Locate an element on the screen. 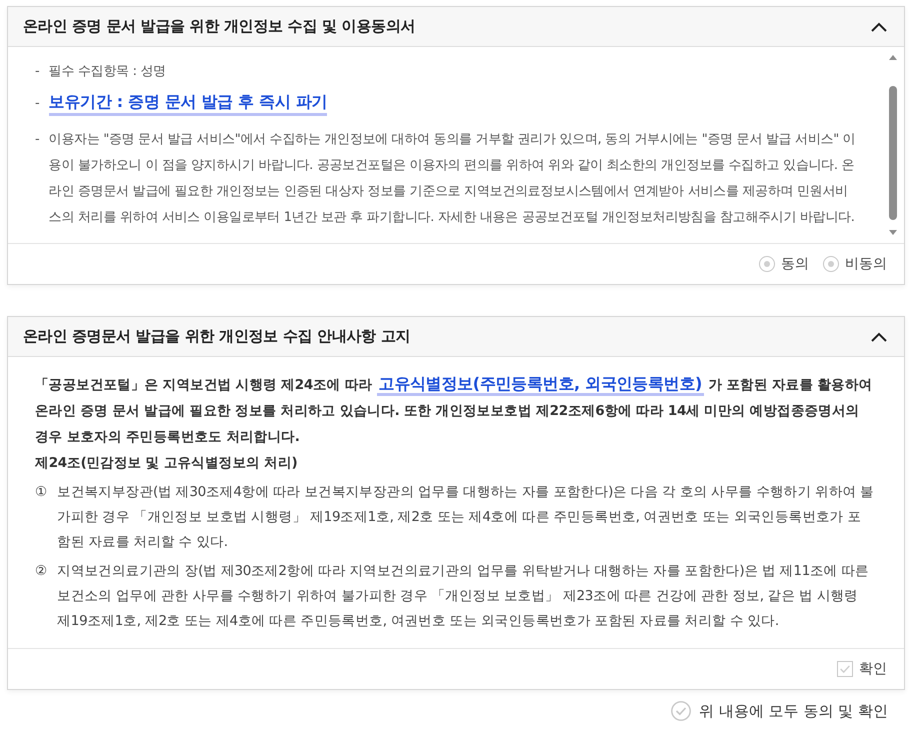 The height and width of the screenshot is (732, 913). consent-text: 필수 수집항목 : 성명 is located at coordinates (107, 72).